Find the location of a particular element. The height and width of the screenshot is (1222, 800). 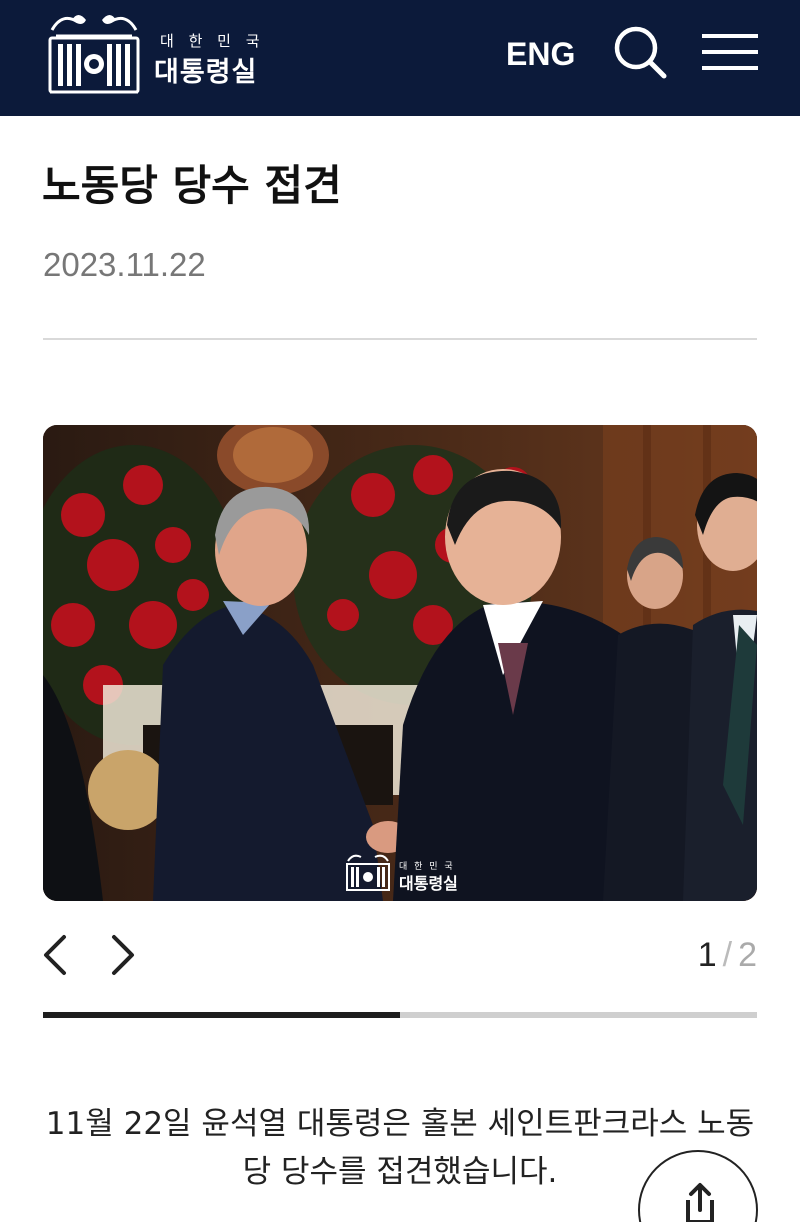

slide-progress-bar is located at coordinates (400, 1015).